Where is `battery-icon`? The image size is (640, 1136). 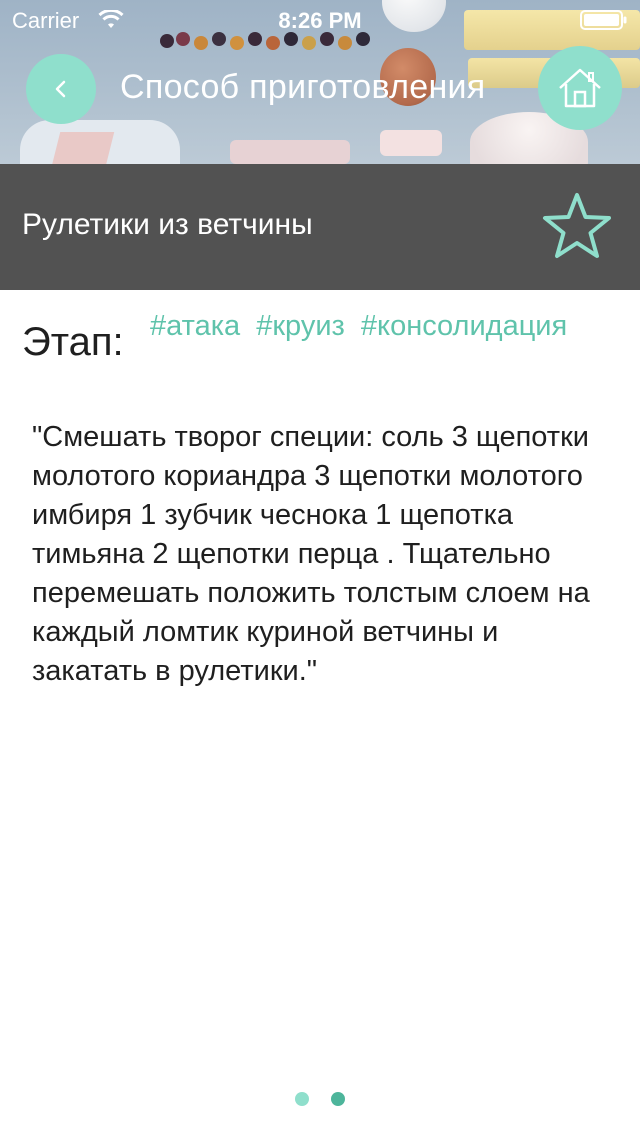 battery-icon is located at coordinates (603, 20).